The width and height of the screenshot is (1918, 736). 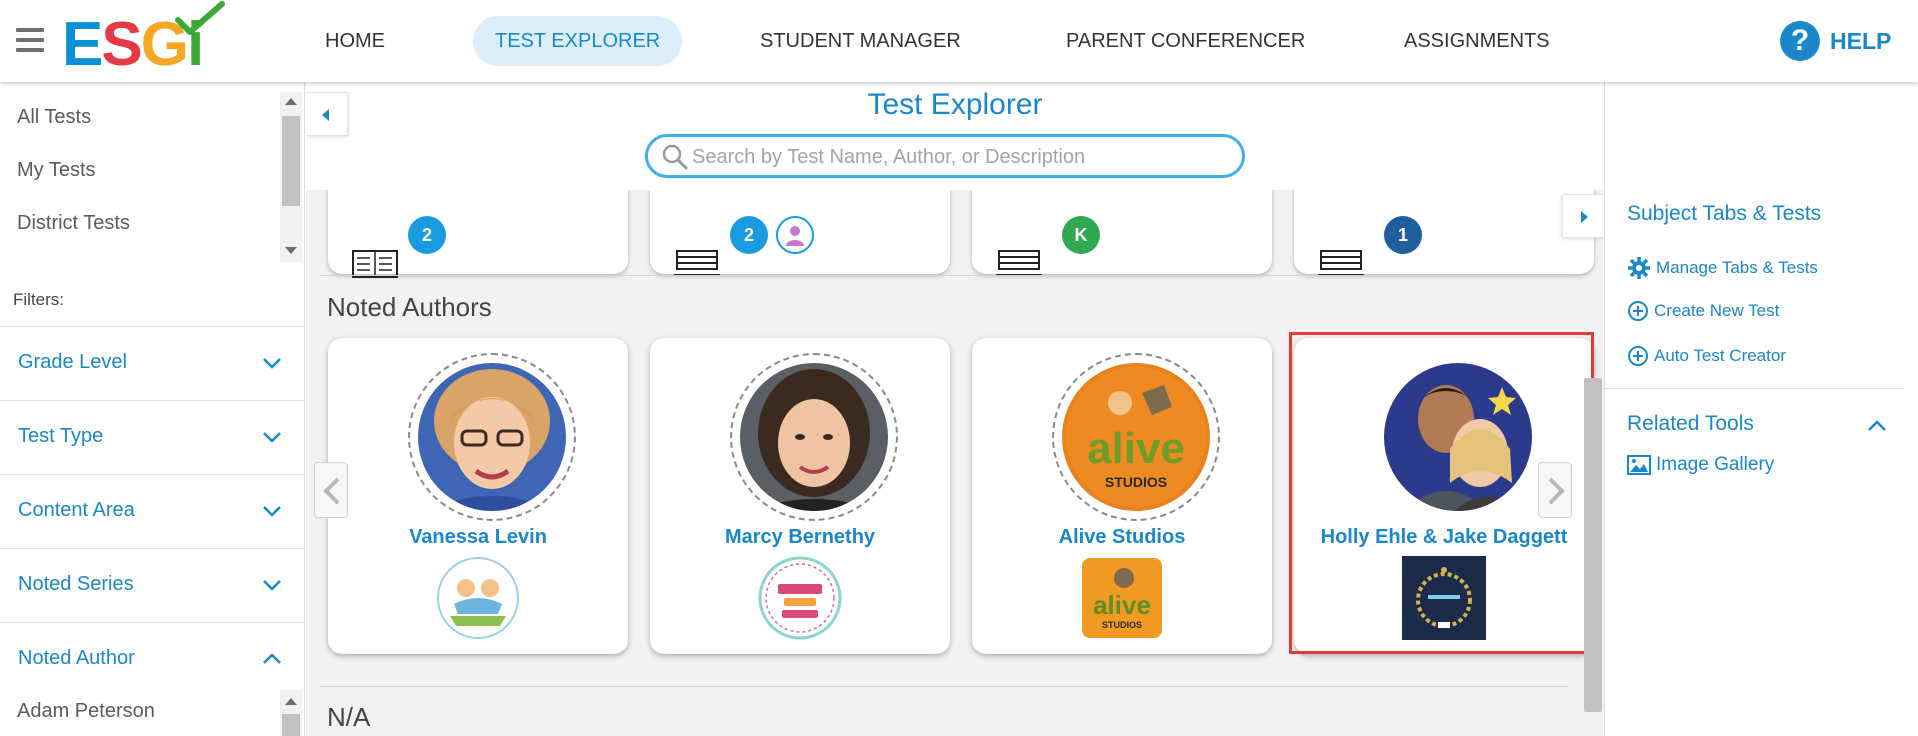 What do you see at coordinates (1720, 355) in the screenshot?
I see `link-label: Auto Test Creator` at bounding box center [1720, 355].